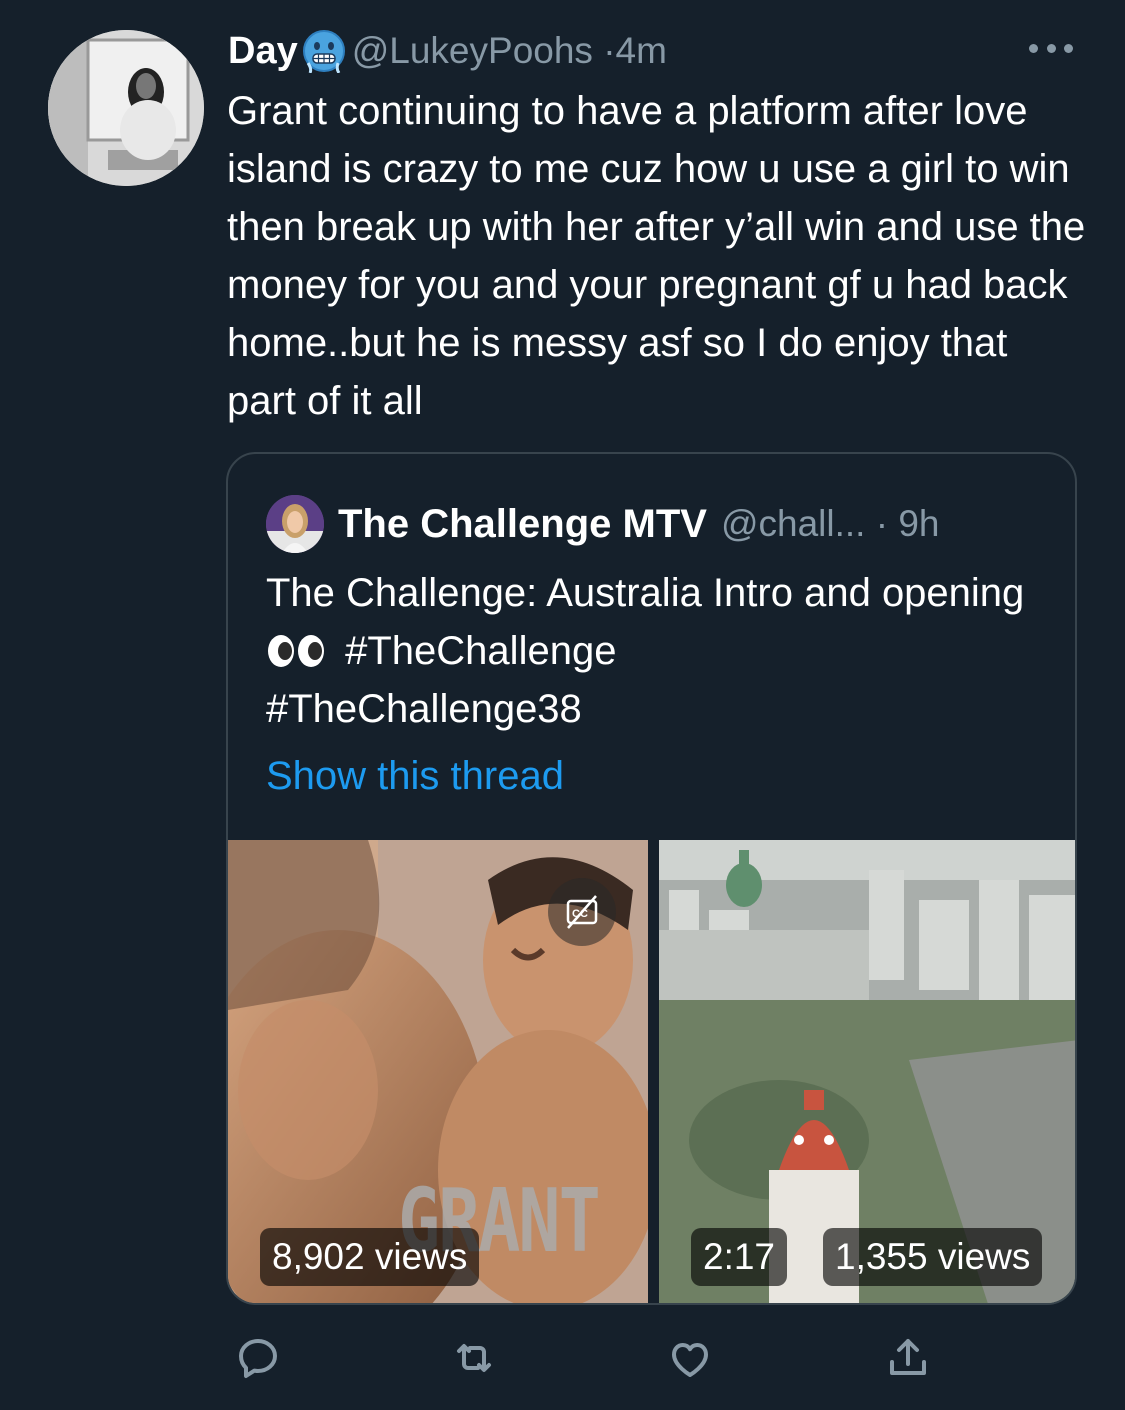 The image size is (1125, 1410). What do you see at coordinates (522, 523) in the screenshot?
I see `quoted-display-name: The Challenge MTV` at bounding box center [522, 523].